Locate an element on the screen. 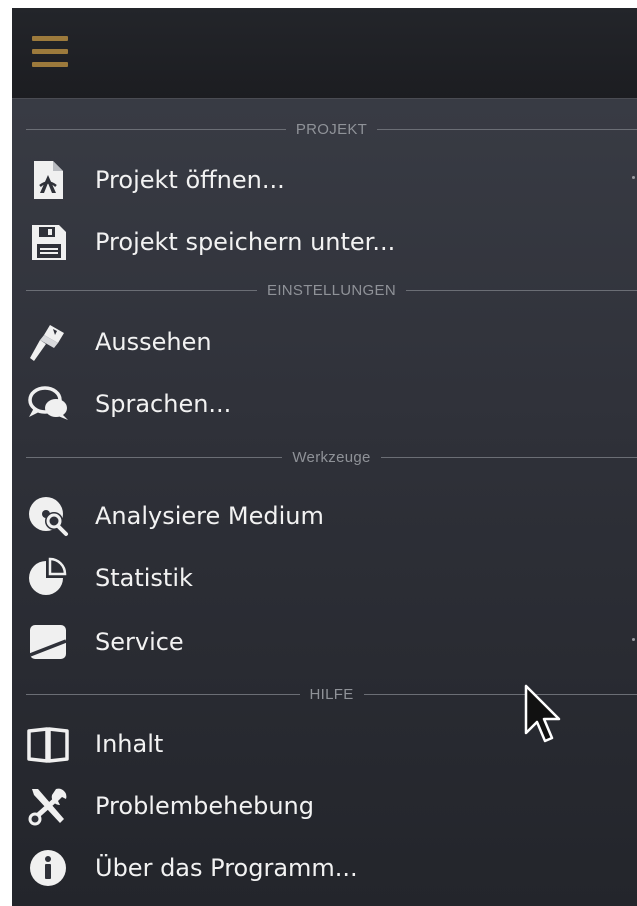 The width and height of the screenshot is (637, 906). menu-item-troubleshooting: Problembehebung is located at coordinates (324, 806).